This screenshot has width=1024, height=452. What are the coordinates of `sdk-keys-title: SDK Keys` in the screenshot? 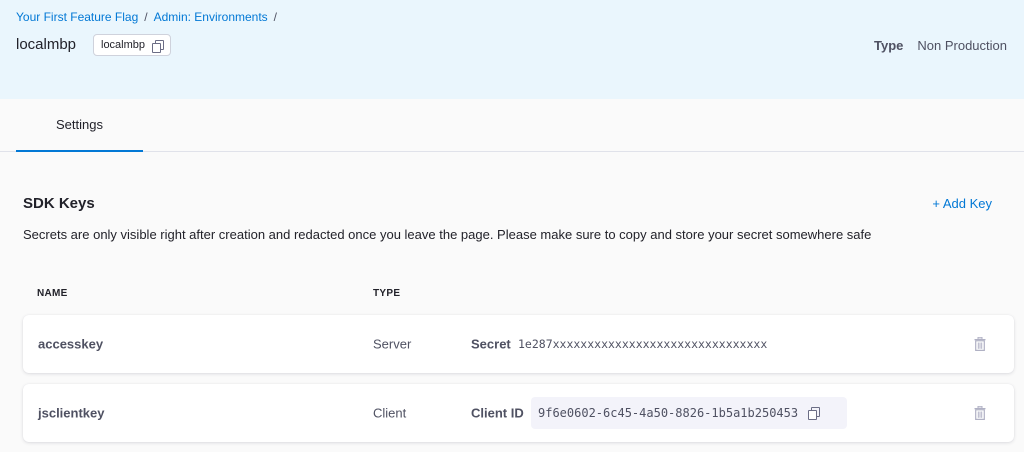 It's located at (59, 203).